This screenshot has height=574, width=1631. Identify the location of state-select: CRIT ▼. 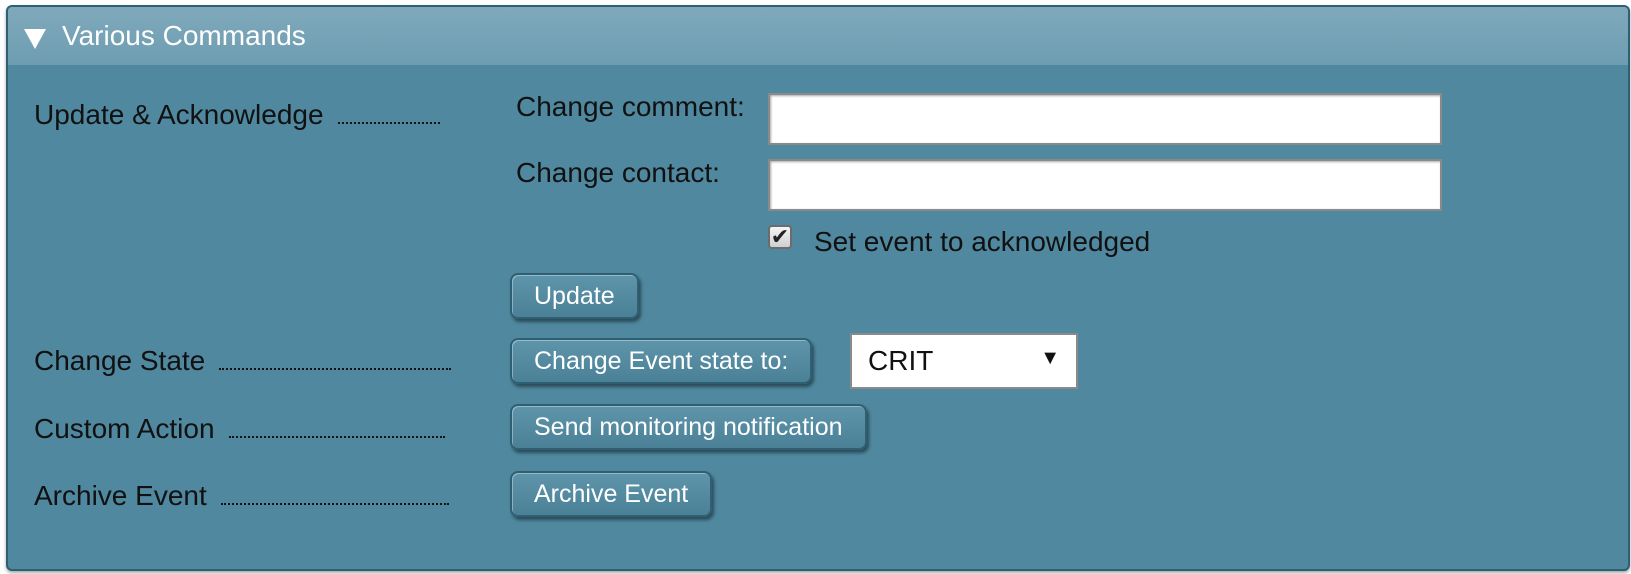
(964, 361).